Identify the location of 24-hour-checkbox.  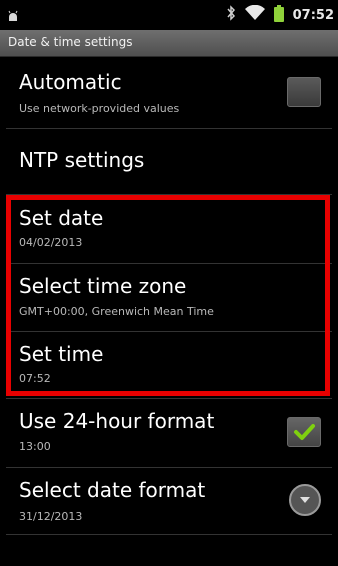
(304, 432).